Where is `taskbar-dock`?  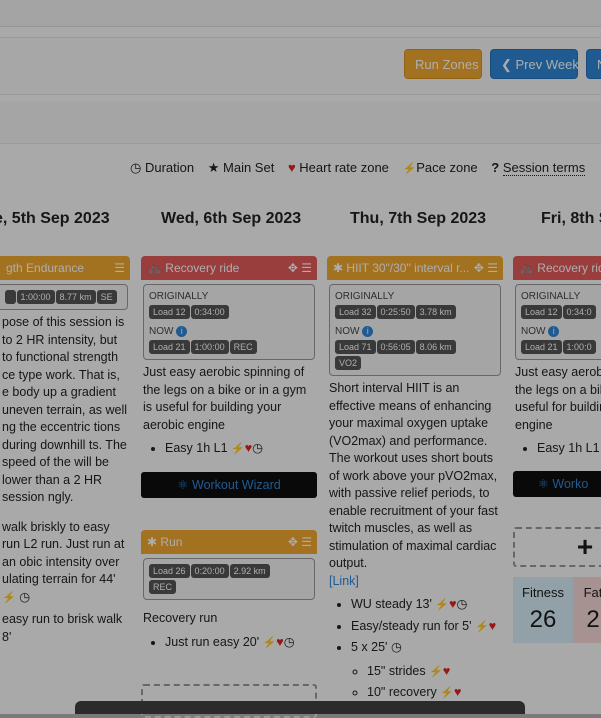
taskbar-dock is located at coordinates (300, 707).